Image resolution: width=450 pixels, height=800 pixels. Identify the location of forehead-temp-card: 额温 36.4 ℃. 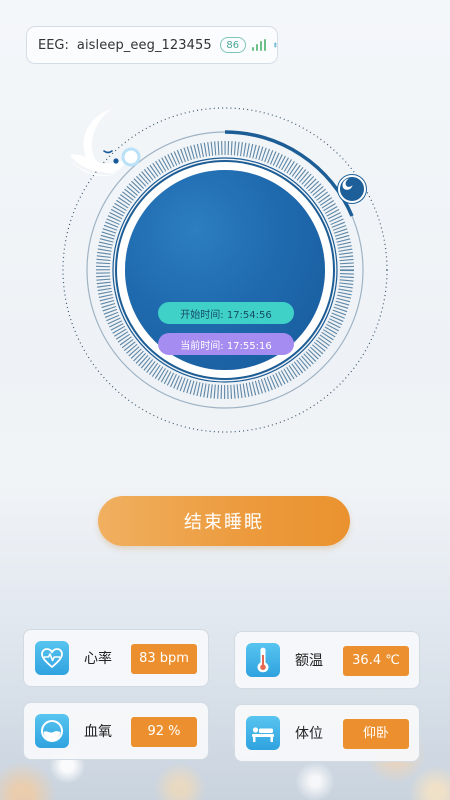
(327, 660).